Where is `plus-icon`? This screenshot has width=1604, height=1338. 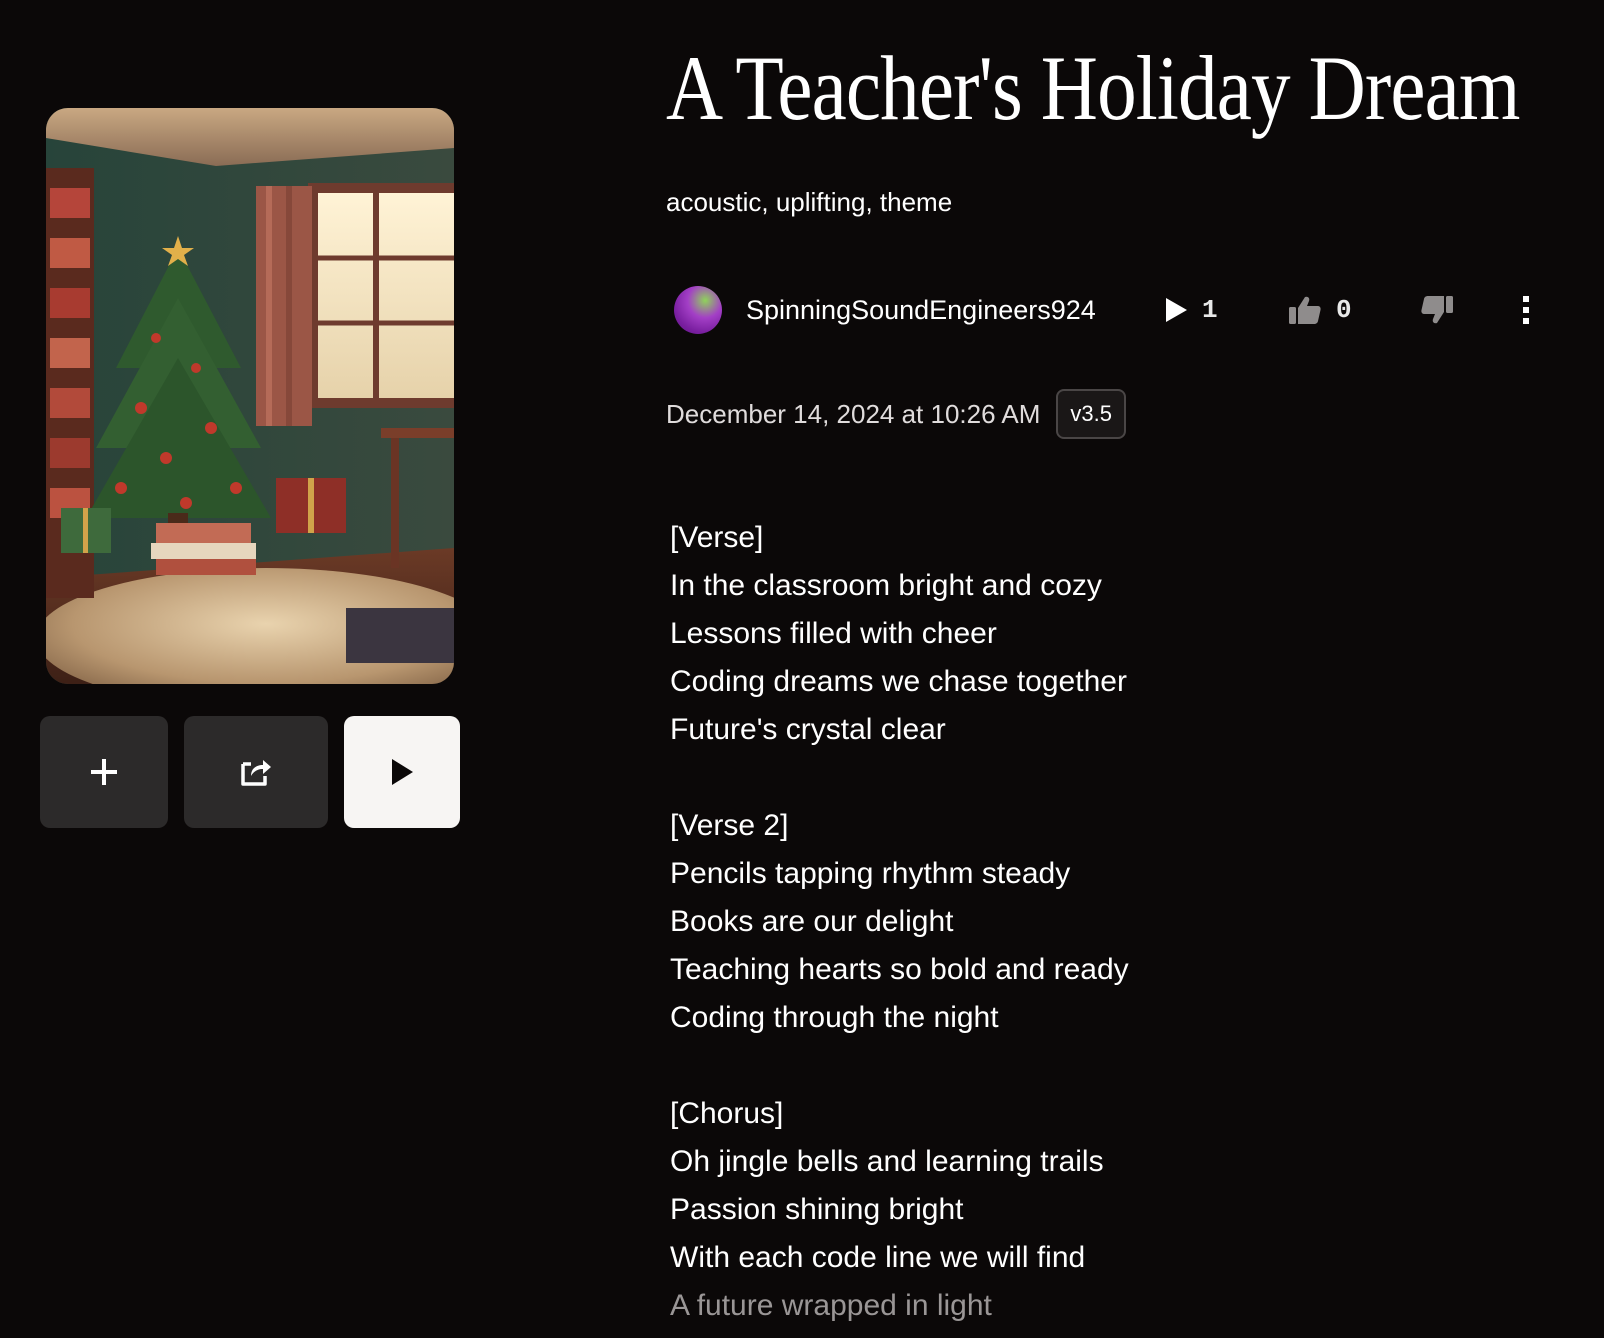 plus-icon is located at coordinates (104, 772).